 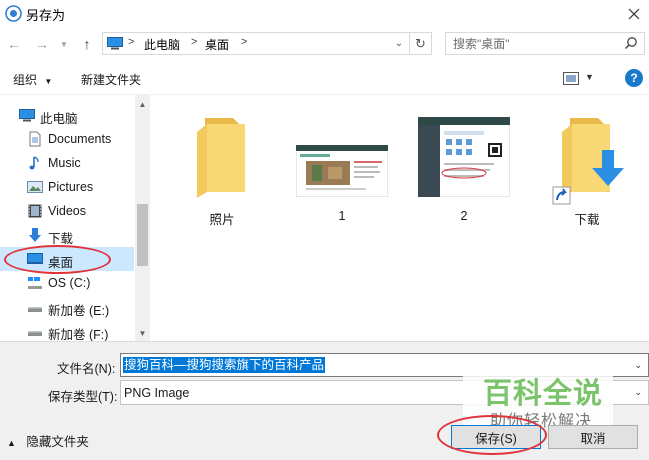 I want to click on cancel-button: 取消, so click(x=593, y=437).